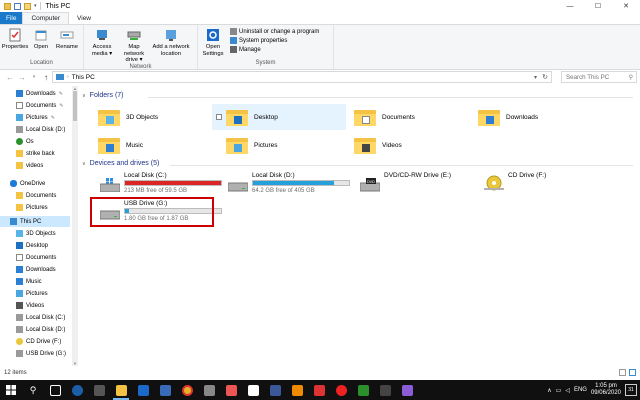  I want to click on address-field: › This PC ▾ ↻, so click(302, 77).